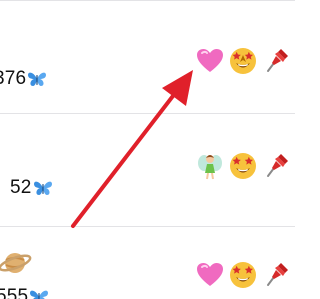 This screenshot has height=299, width=320. Describe the element at coordinates (14, 292) in the screenshot. I see `reaction-count-value: 555` at that location.